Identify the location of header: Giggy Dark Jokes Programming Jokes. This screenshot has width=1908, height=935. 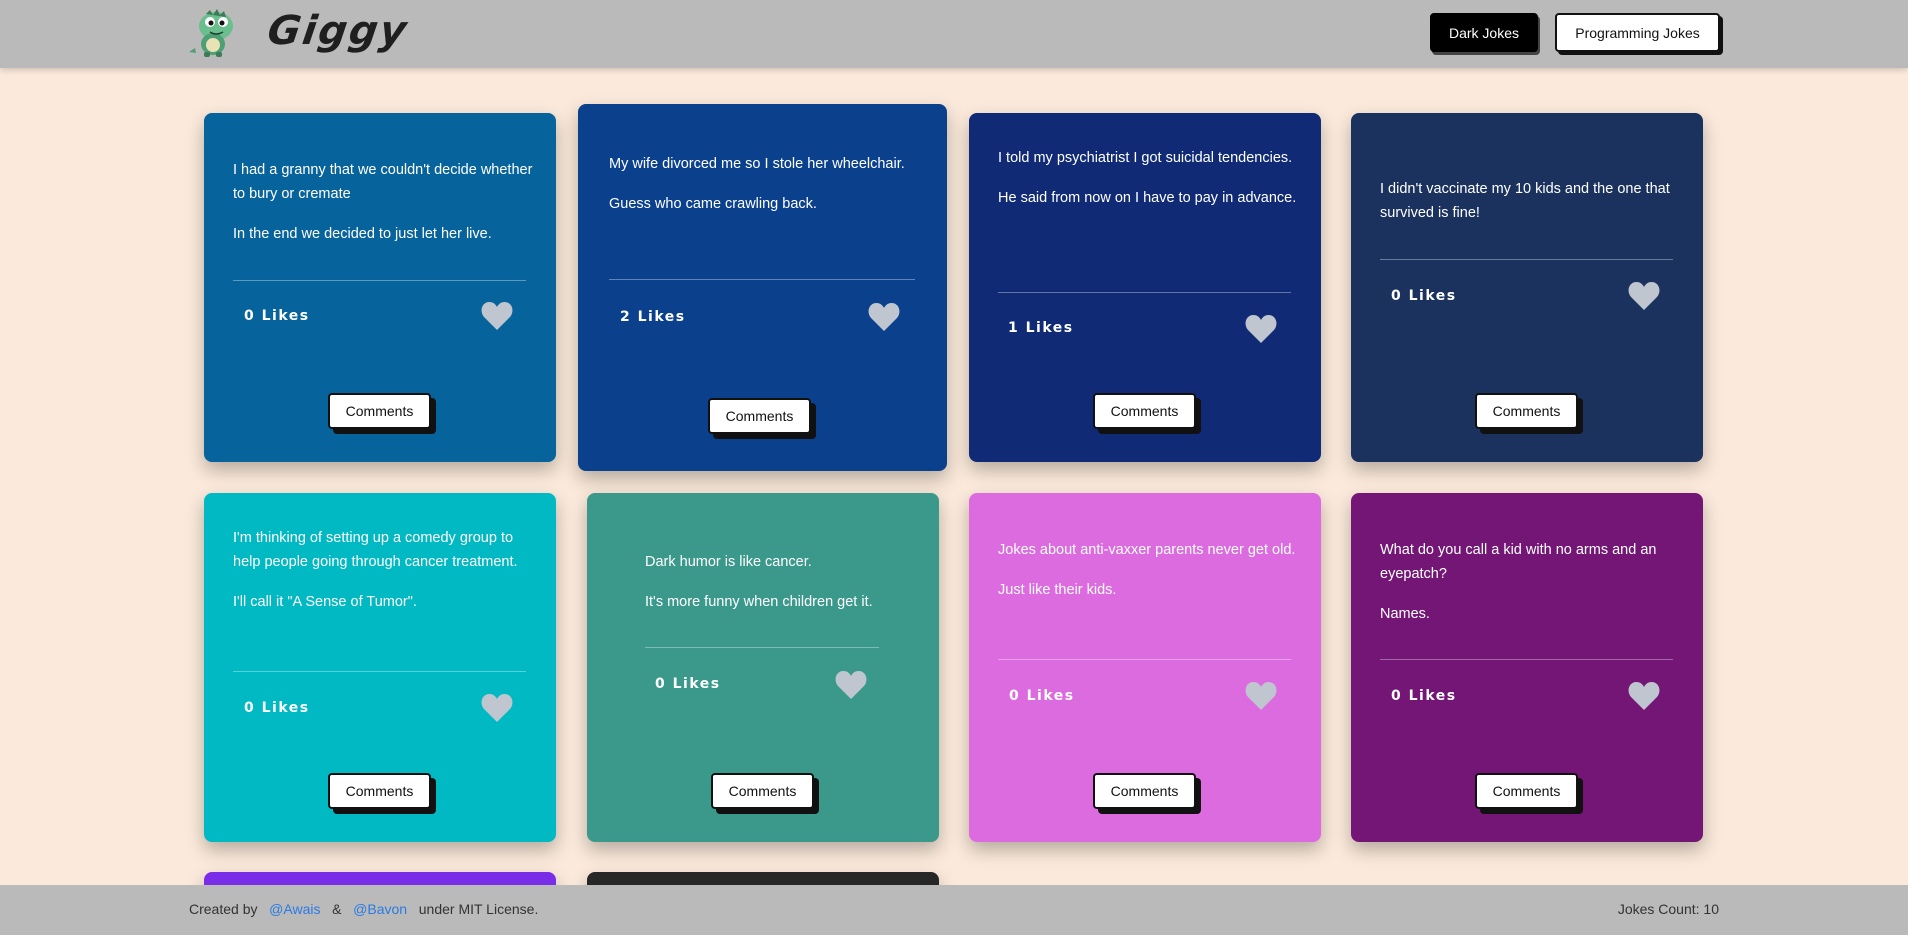
(954, 34).